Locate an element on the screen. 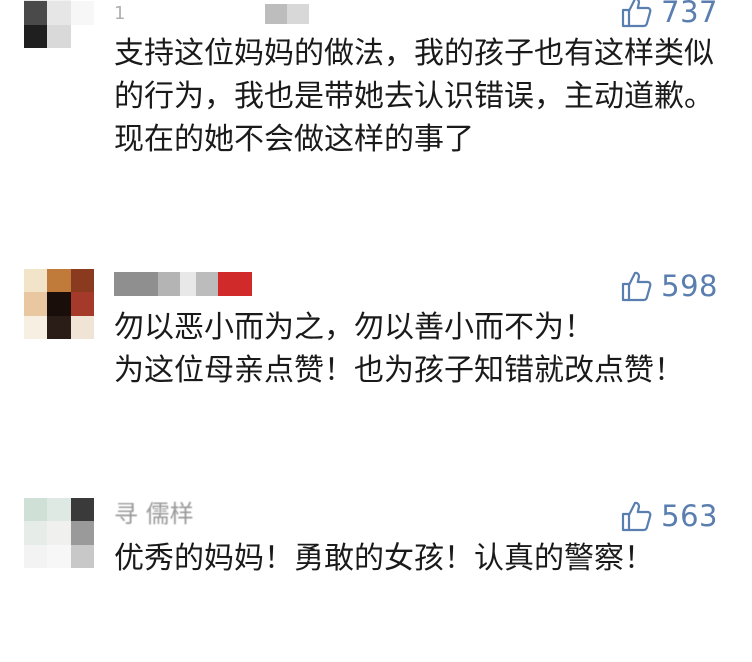 Image resolution: width=752 pixels, height=662 pixels. username: 寻 儒样 is located at coordinates (154, 514).